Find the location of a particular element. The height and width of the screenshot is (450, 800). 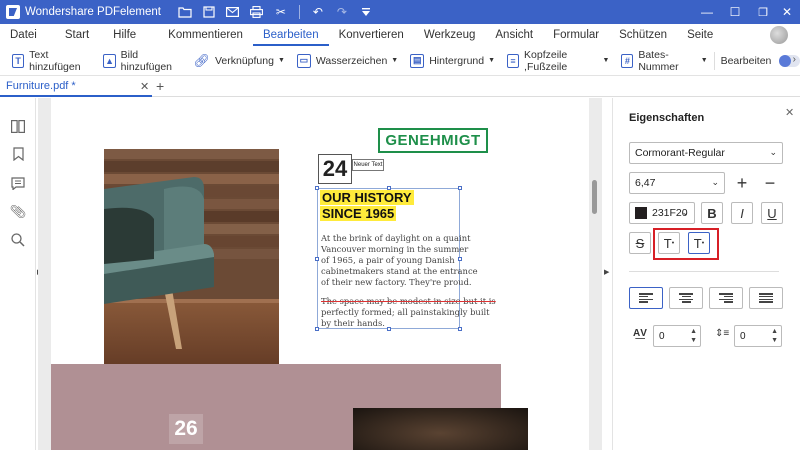

new-text-box: Neuer Text is located at coordinates (368, 165).